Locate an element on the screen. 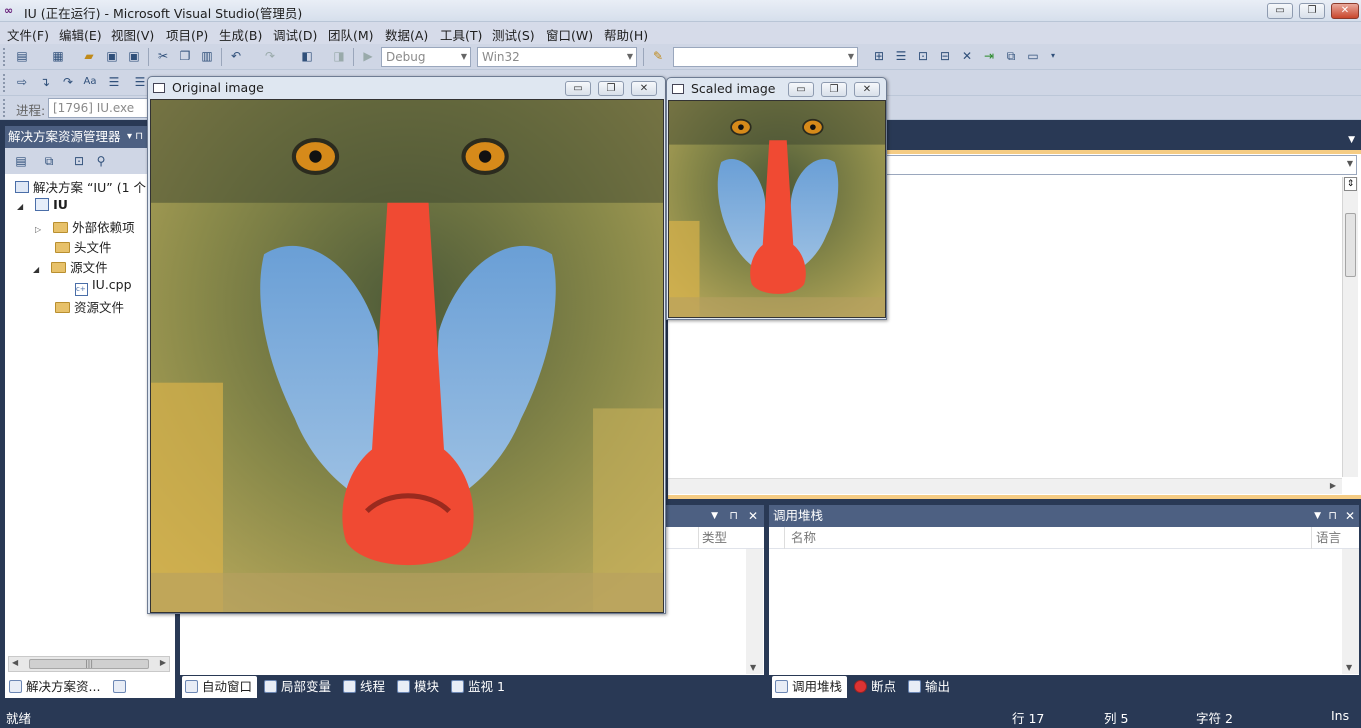 The width and height of the screenshot is (1361, 728). tree-item-project: ◢ IU is located at coordinates (42, 204).